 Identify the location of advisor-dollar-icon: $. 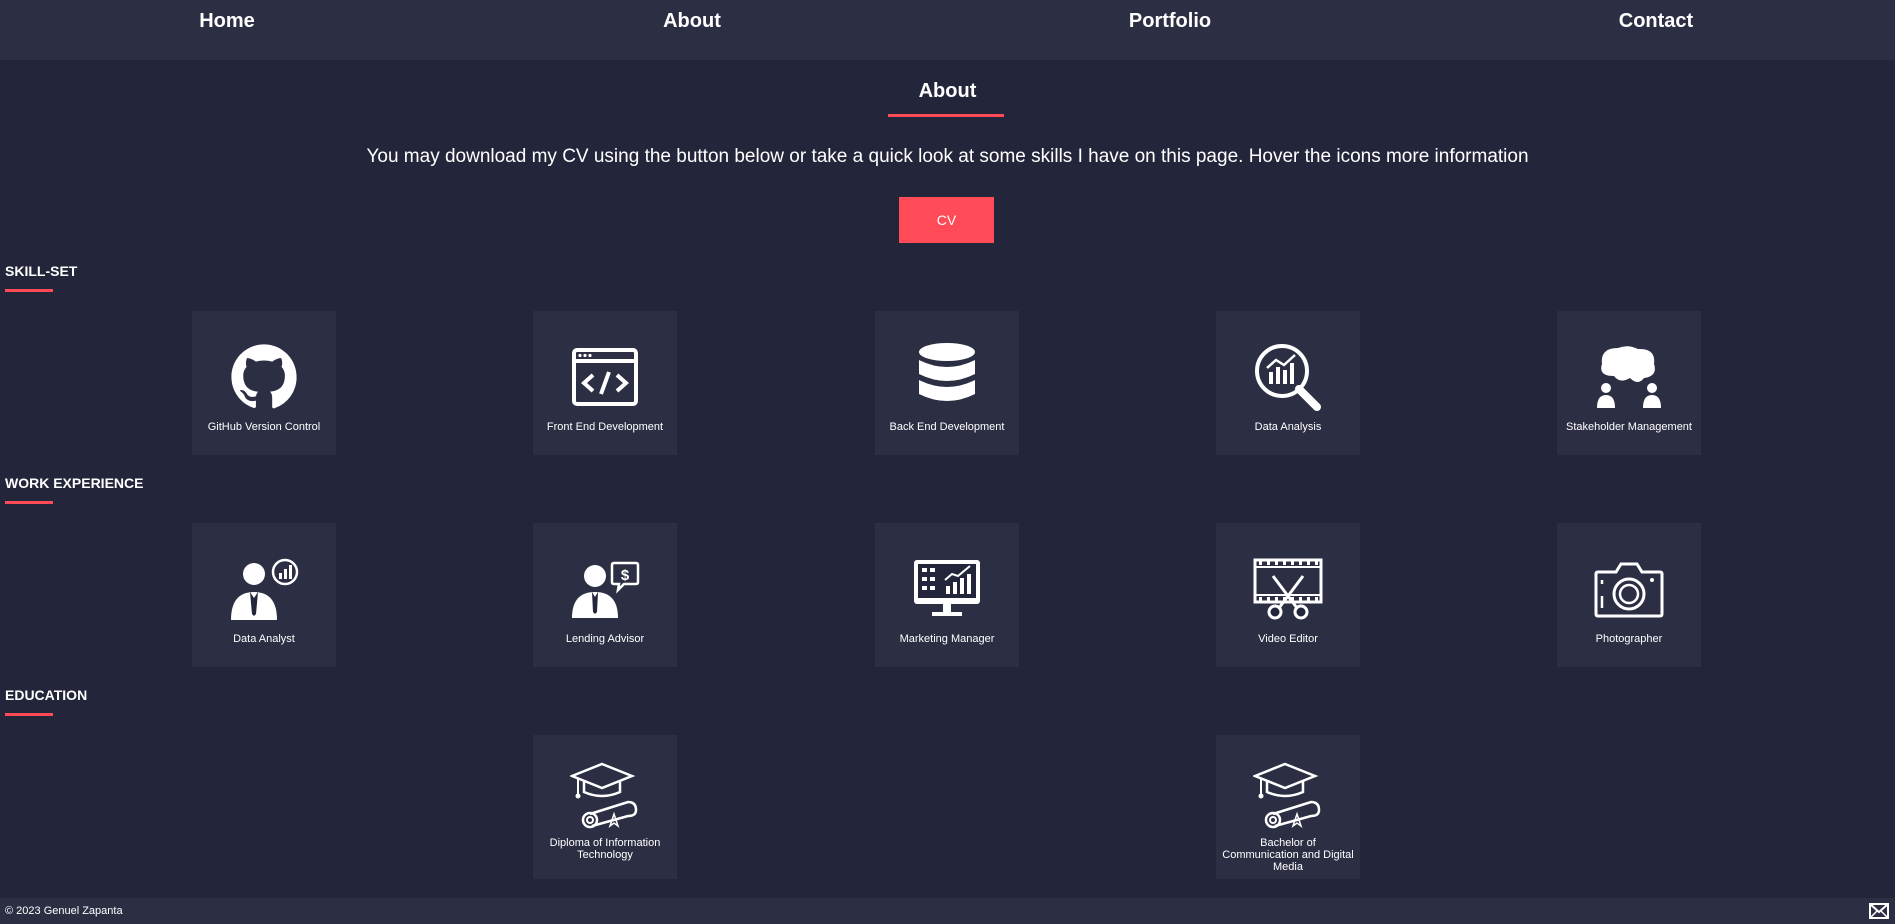
(605, 589).